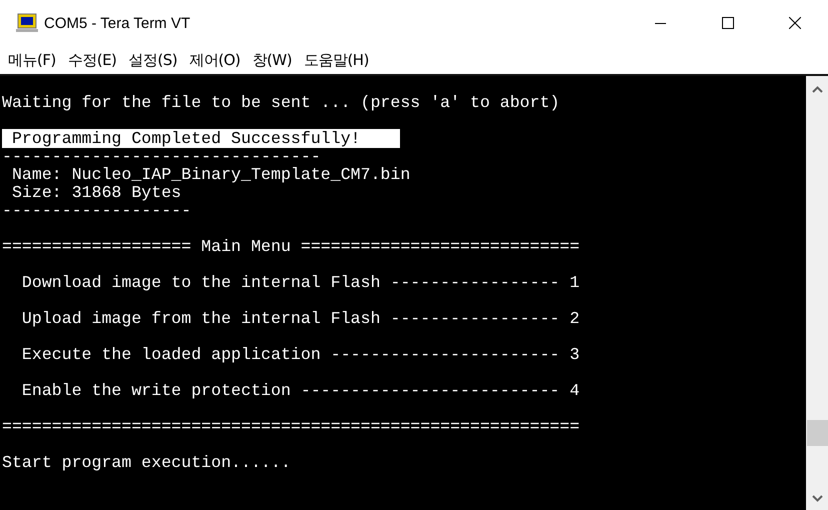  I want to click on menu-item: 수정(E), so click(92, 60).